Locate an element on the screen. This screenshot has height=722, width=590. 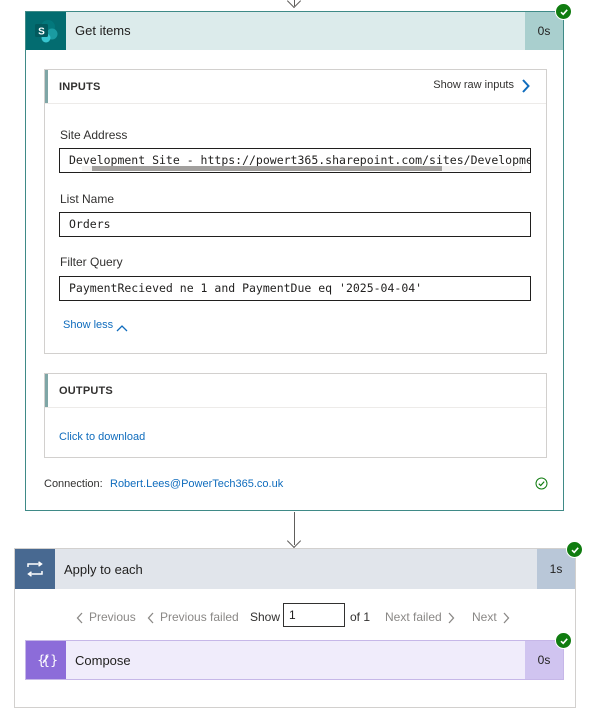
apply-to-each-success-icon is located at coordinates (574, 549).